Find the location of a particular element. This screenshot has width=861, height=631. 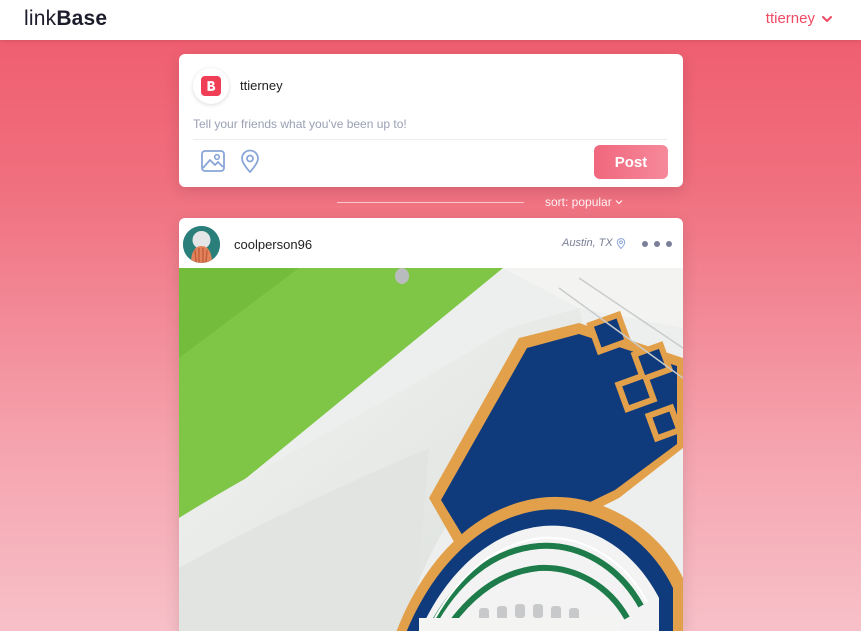

composer-divider is located at coordinates (430, 139).